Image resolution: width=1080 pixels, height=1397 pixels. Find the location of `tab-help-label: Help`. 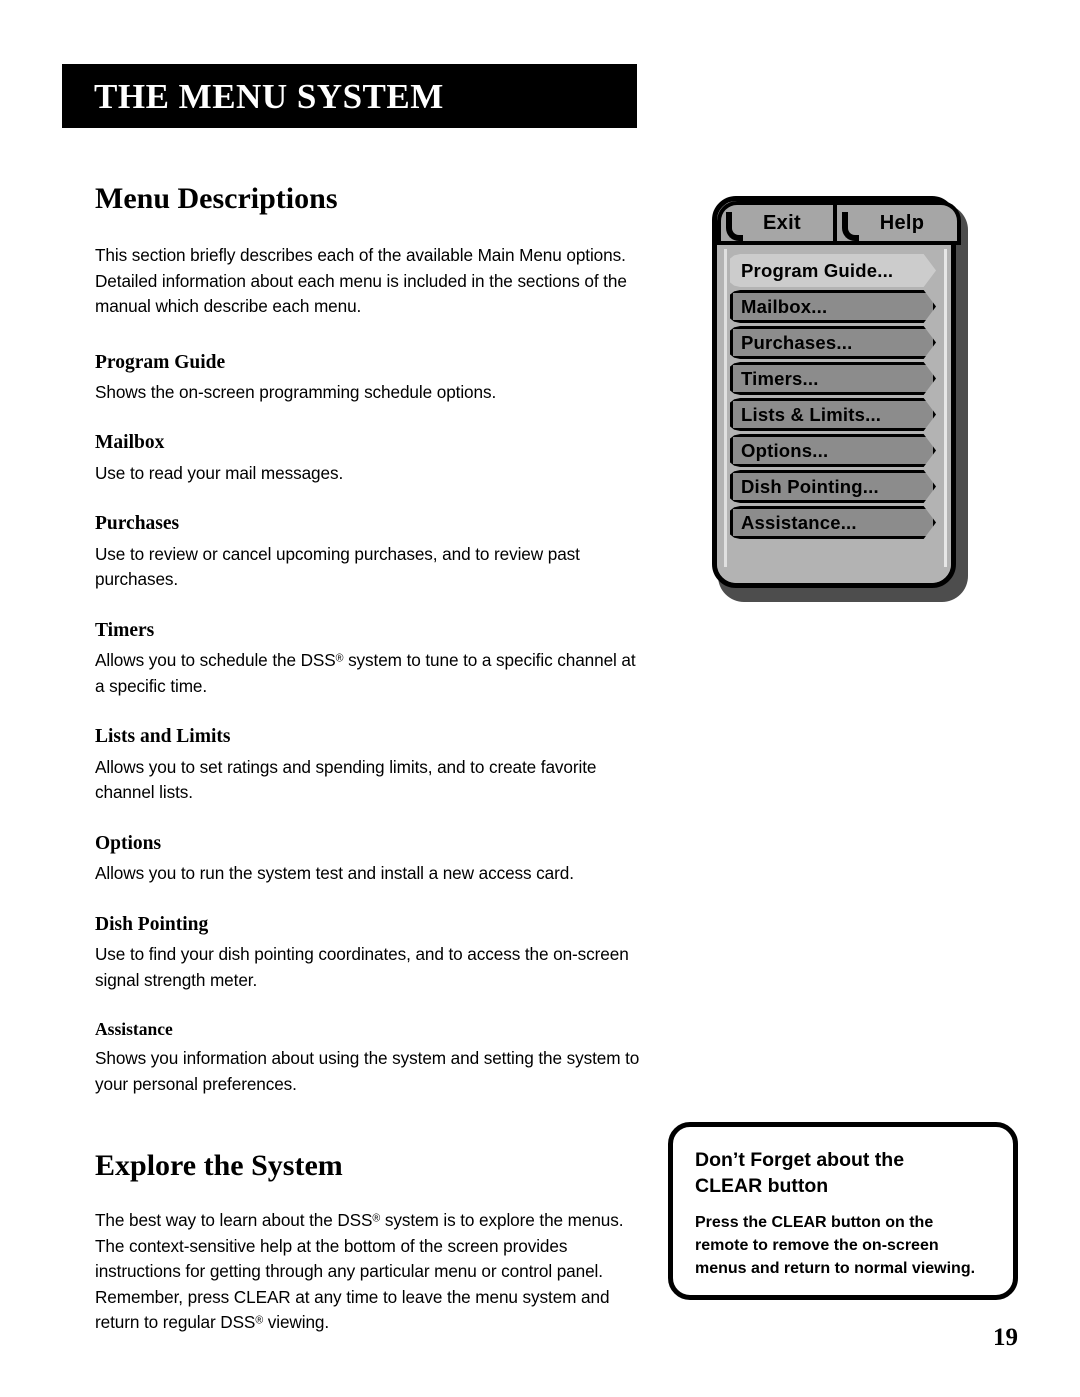

tab-help-label: Help is located at coordinates (902, 222).